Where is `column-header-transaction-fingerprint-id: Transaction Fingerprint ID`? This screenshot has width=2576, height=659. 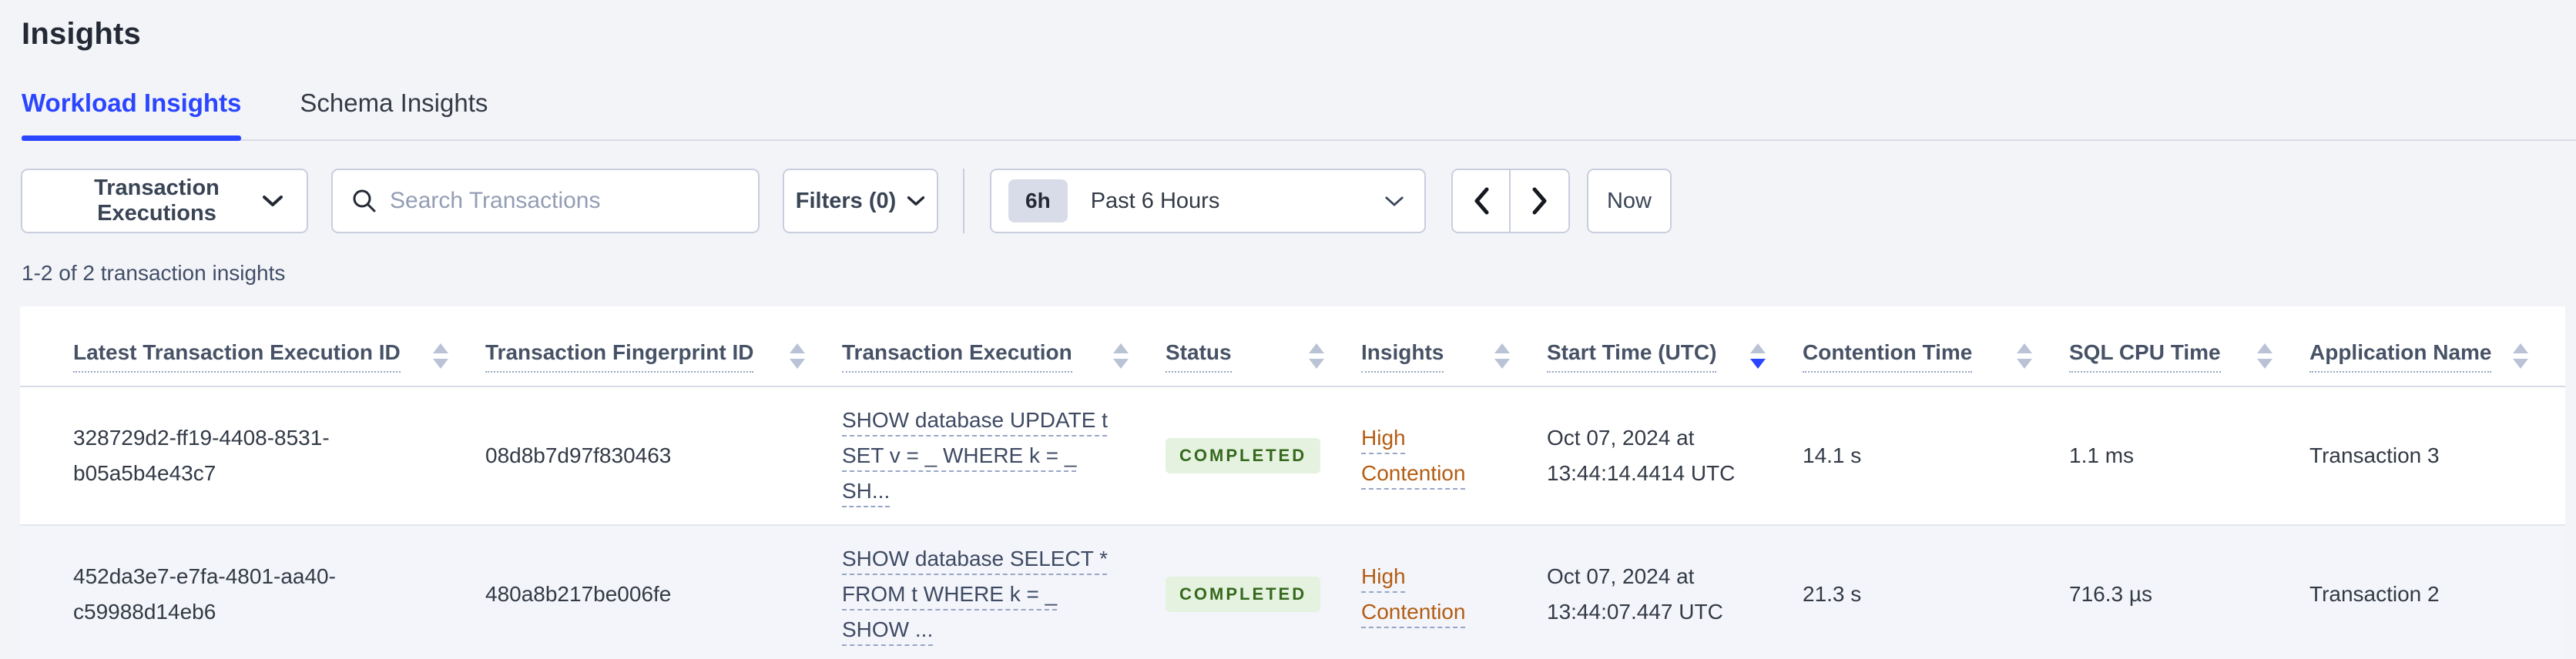 column-header-transaction-fingerprint-id: Transaction Fingerprint ID is located at coordinates (663, 346).